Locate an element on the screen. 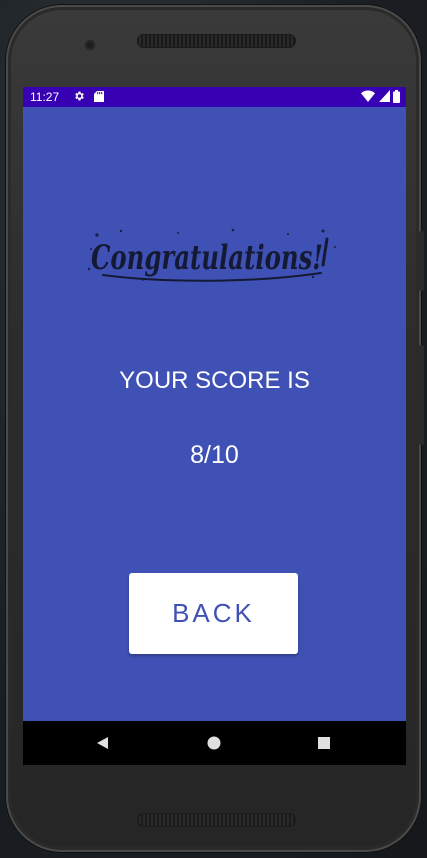 This screenshot has width=427, height=858. bottom-speaker-grille is located at coordinates (216, 820).